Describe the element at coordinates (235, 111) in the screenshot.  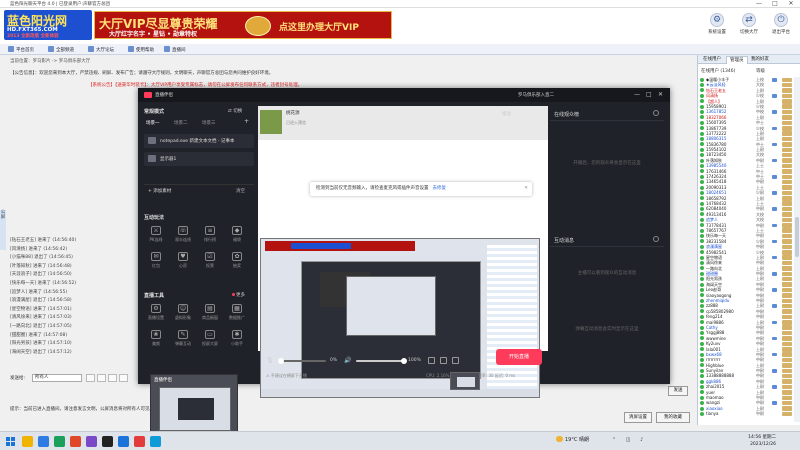
I see `mode-switch-button: ⇄ 切换` at that location.